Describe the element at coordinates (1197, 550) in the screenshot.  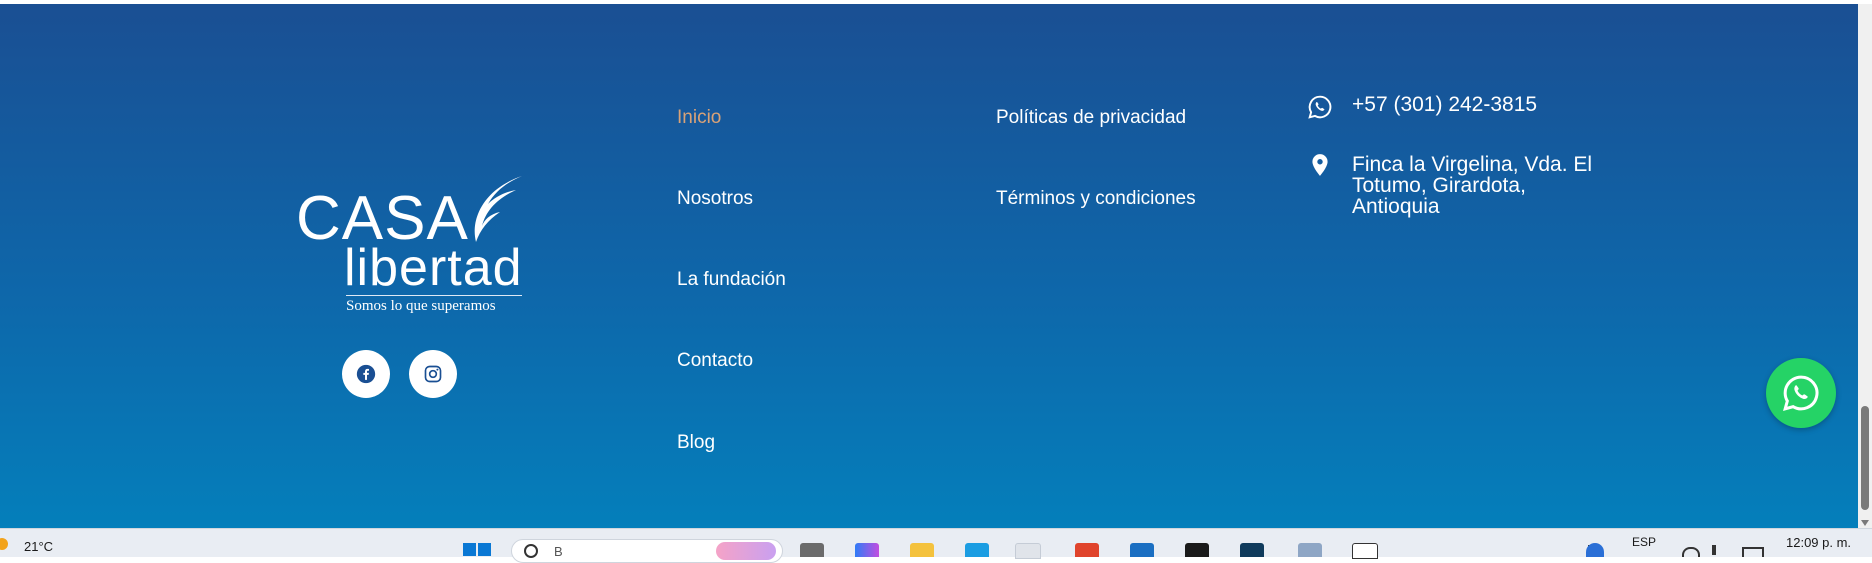
I see `dropbox-icon` at that location.